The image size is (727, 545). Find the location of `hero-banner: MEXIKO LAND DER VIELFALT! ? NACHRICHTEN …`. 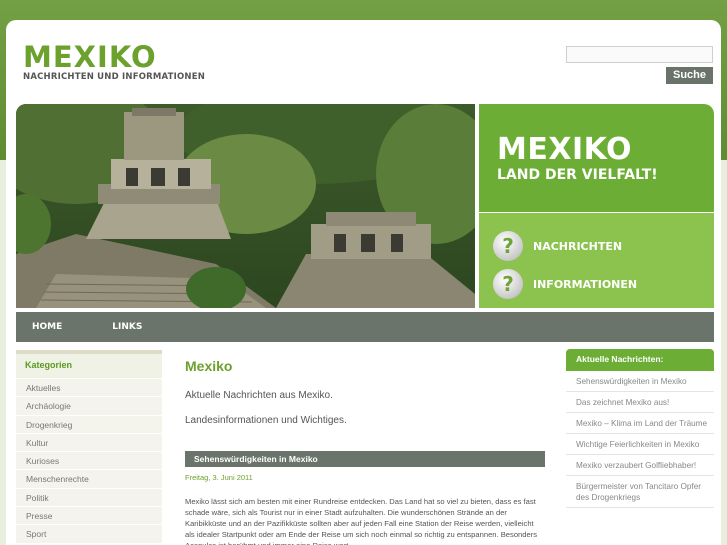

hero-banner: MEXIKO LAND DER VIELFALT! ? NACHRICHTEN … is located at coordinates (596, 206).